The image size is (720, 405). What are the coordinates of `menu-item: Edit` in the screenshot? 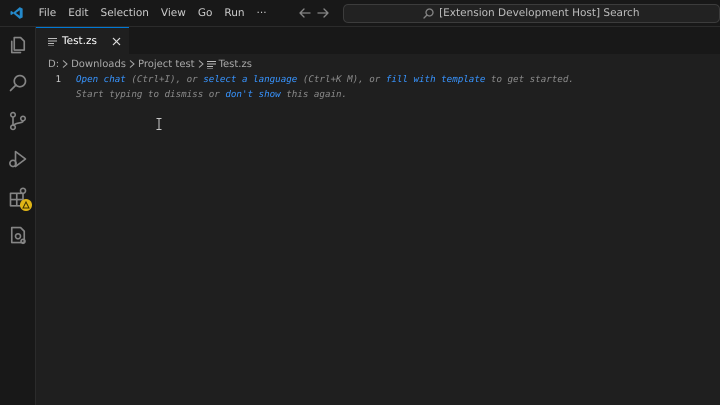 It's located at (78, 13).